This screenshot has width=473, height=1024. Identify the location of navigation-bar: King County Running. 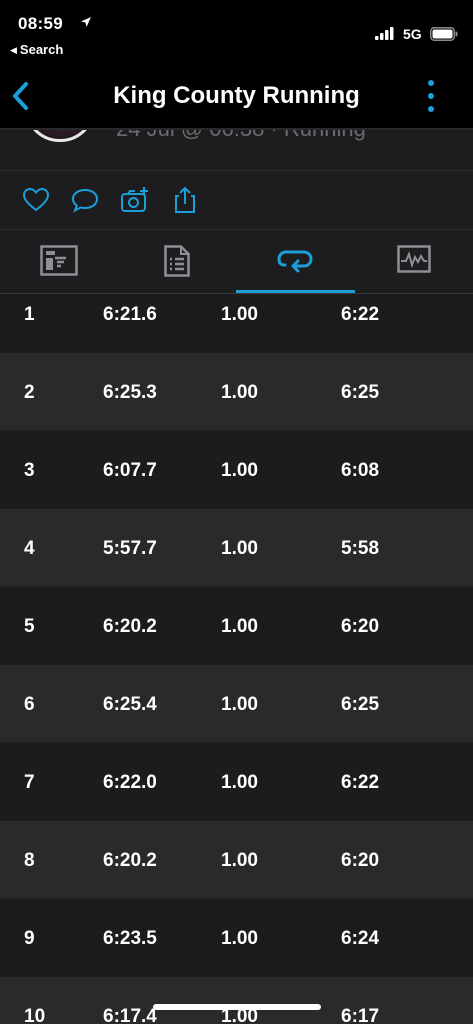
(236, 97).